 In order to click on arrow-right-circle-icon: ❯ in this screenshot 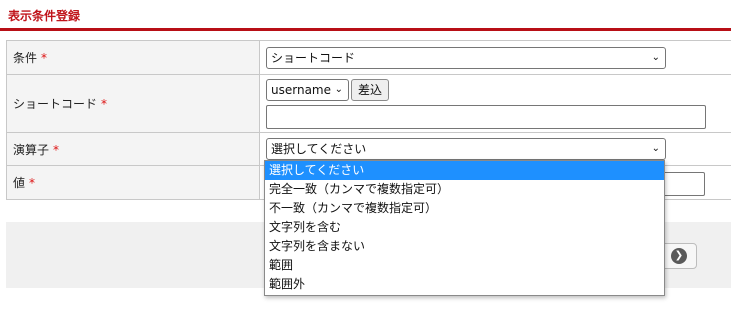, I will do `click(679, 256)`.